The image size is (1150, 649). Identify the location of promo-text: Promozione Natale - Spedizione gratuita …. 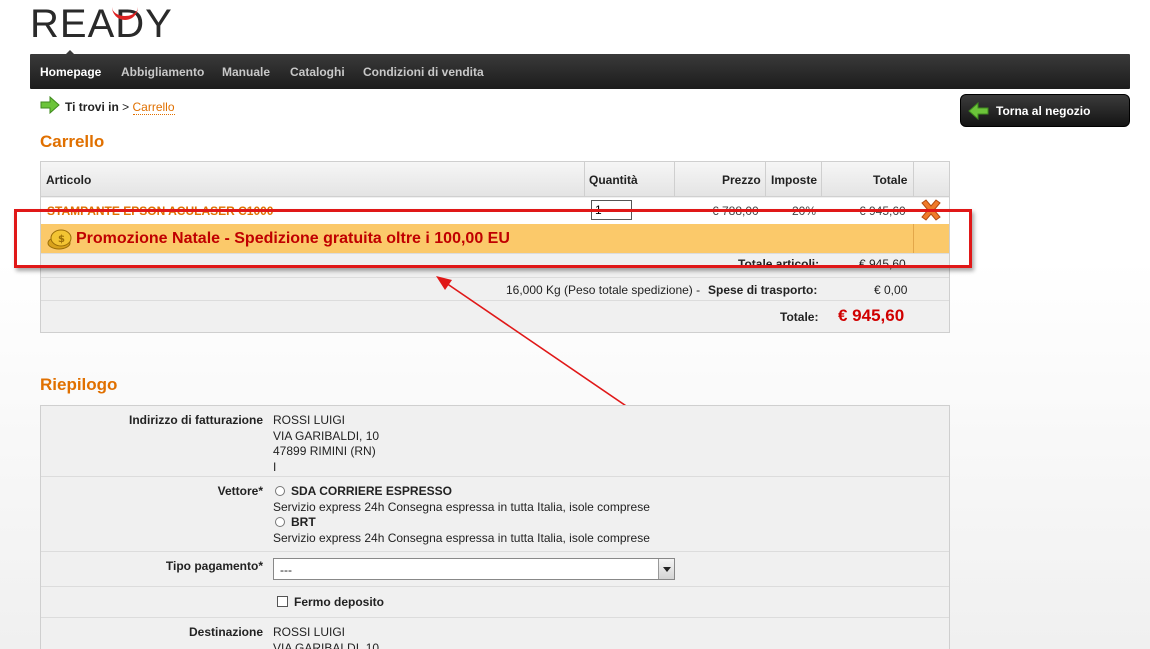
(293, 238).